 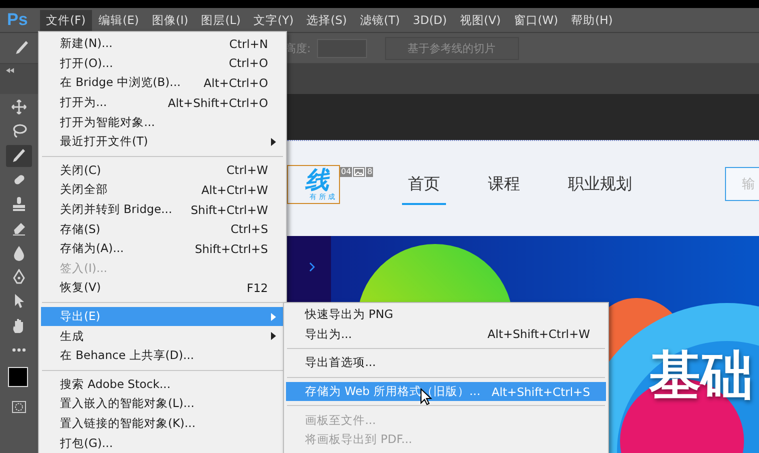 I want to click on slice-number: 04, so click(x=346, y=172).